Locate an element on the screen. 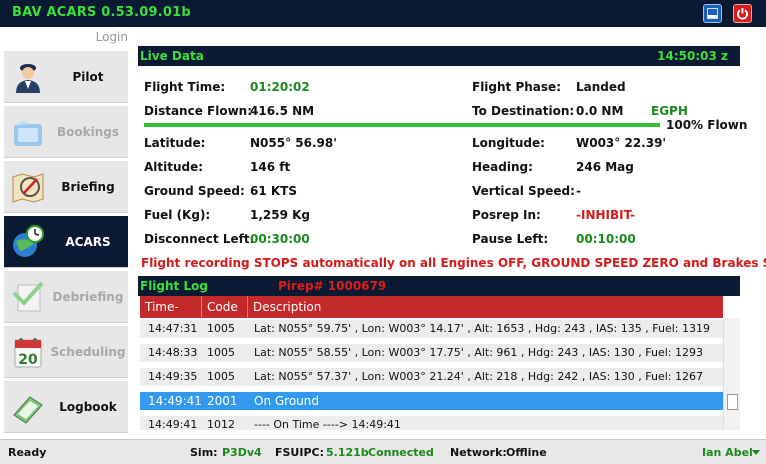 This screenshot has width=766, height=464. to-destination-value: 0.0 NM is located at coordinates (600, 111).